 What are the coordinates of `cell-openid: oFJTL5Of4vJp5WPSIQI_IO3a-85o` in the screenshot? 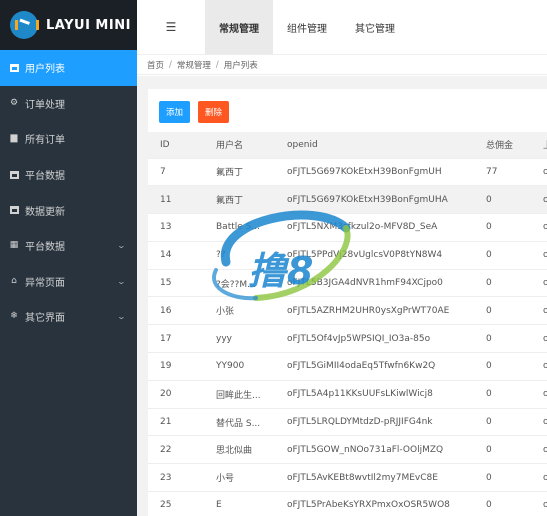 It's located at (374, 339).